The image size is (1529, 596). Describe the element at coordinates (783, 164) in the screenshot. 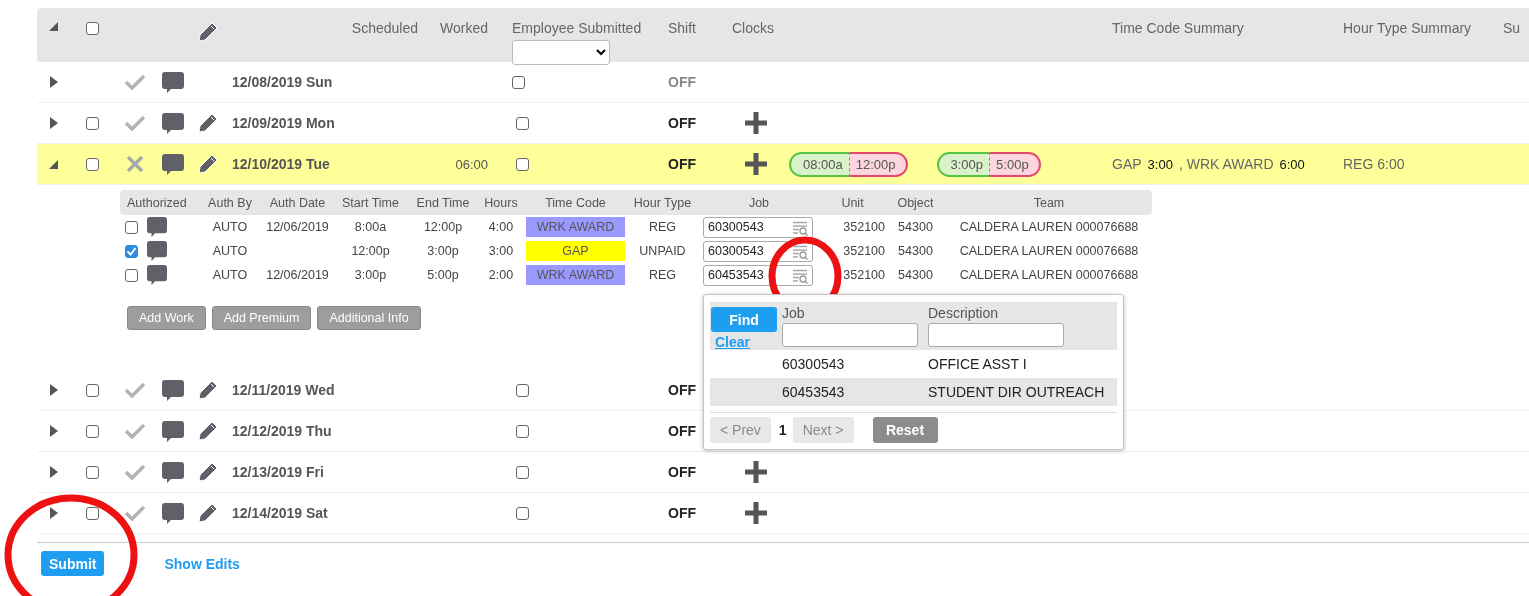

I see `day-row: 12/10/2019 Tue 06:00 OFF 08:00a 12:00p 3:00p 5:00p GAP 3:00 , WRK AWARD 6:00 REG 6:00` at that location.